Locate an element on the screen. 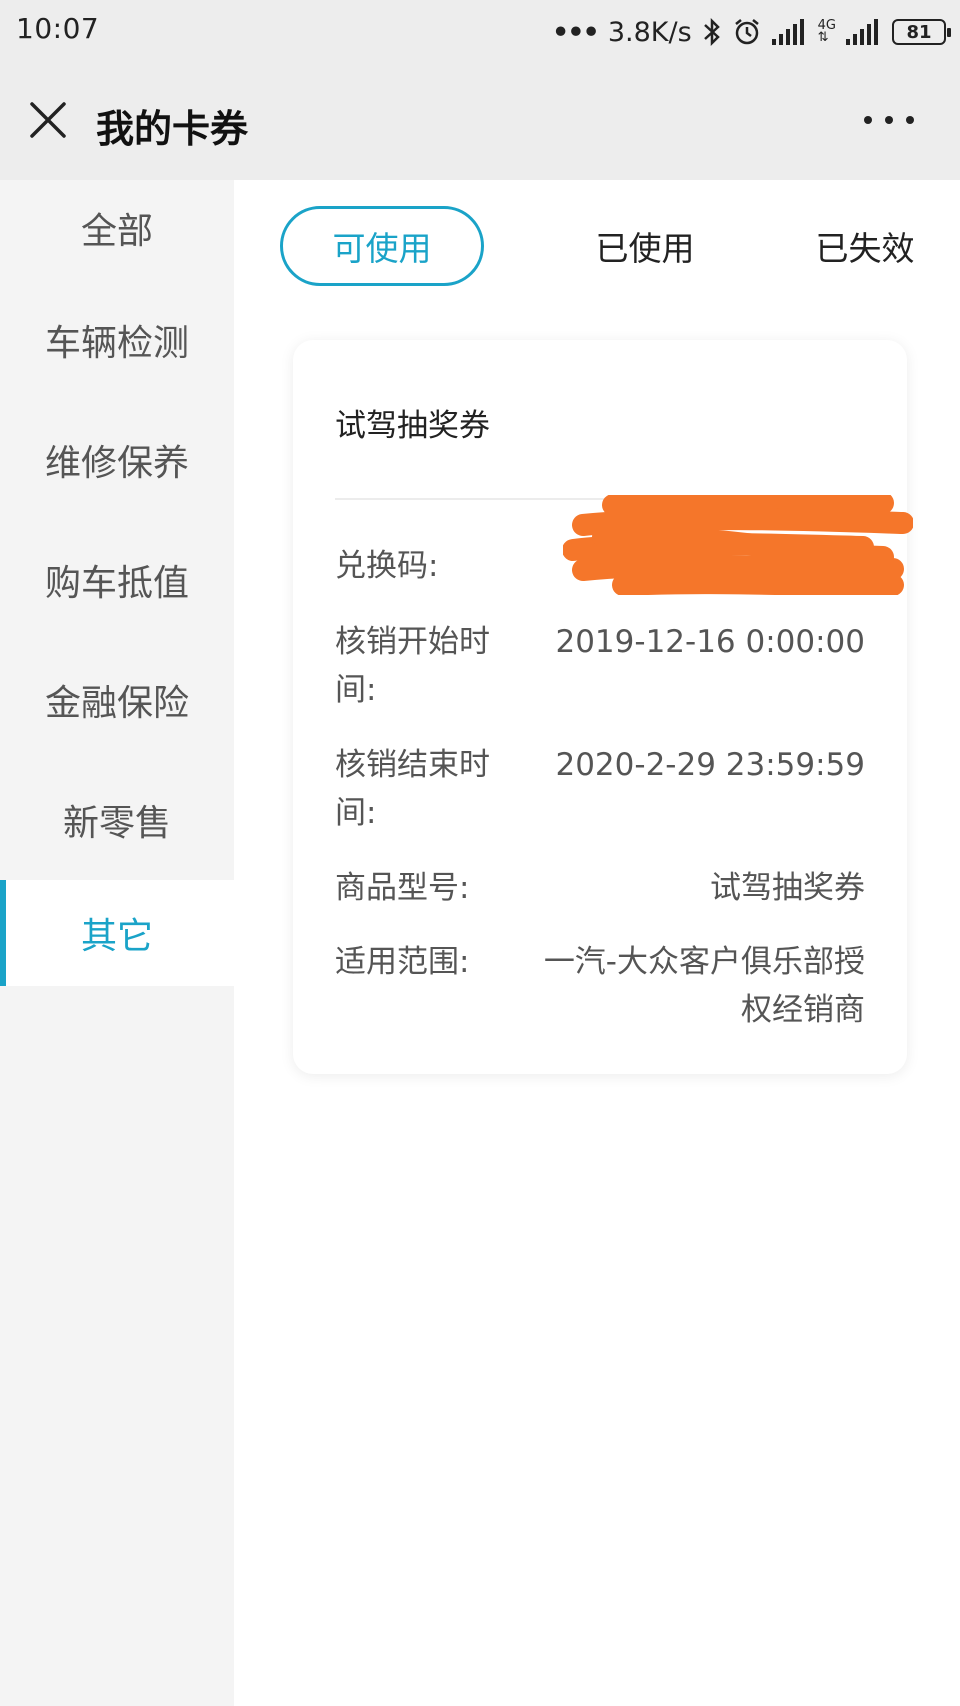 This screenshot has height=1706, width=960. sidebar-item-all: 全部 is located at coordinates (117, 230).